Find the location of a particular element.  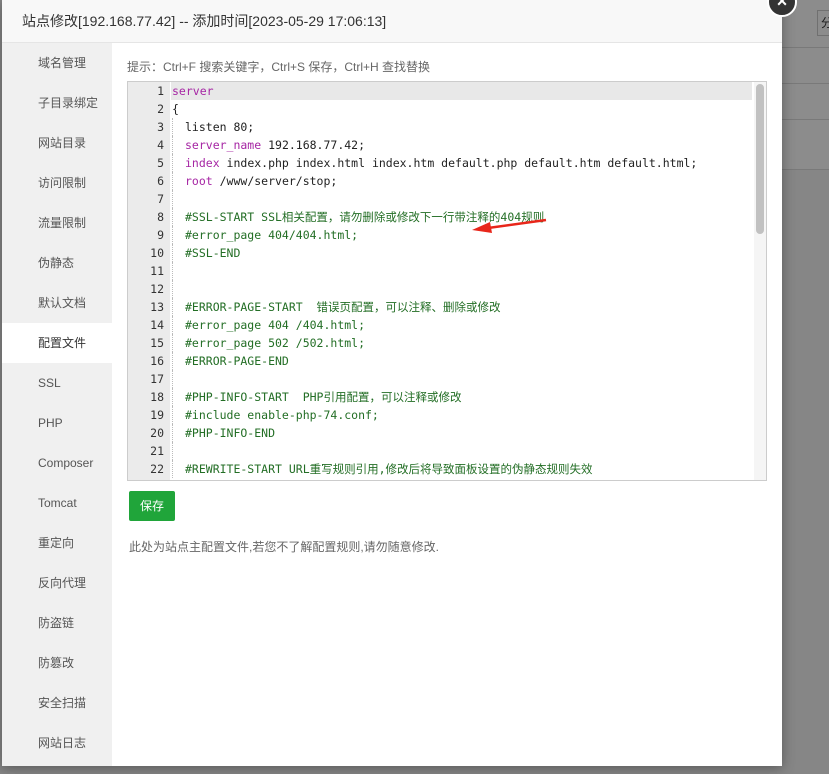

sidebar-item: Tomcat is located at coordinates (57, 503).